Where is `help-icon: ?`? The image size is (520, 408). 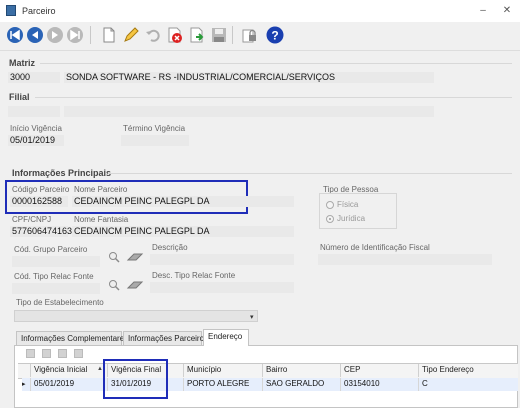
help-icon: ? is located at coordinates (275, 35).